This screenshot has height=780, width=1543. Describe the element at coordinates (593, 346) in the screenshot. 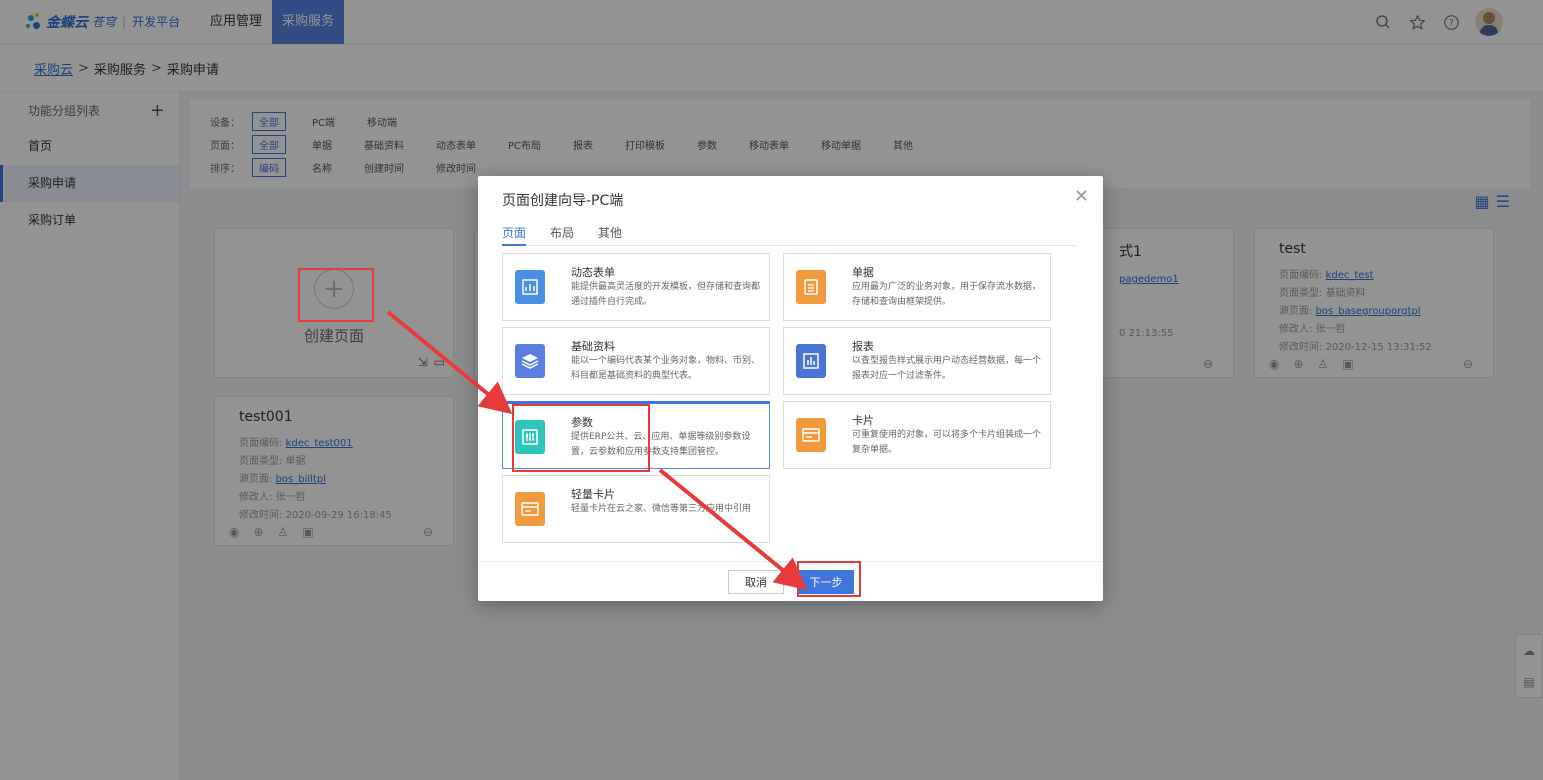

I see `tile-name: 基础资料` at that location.